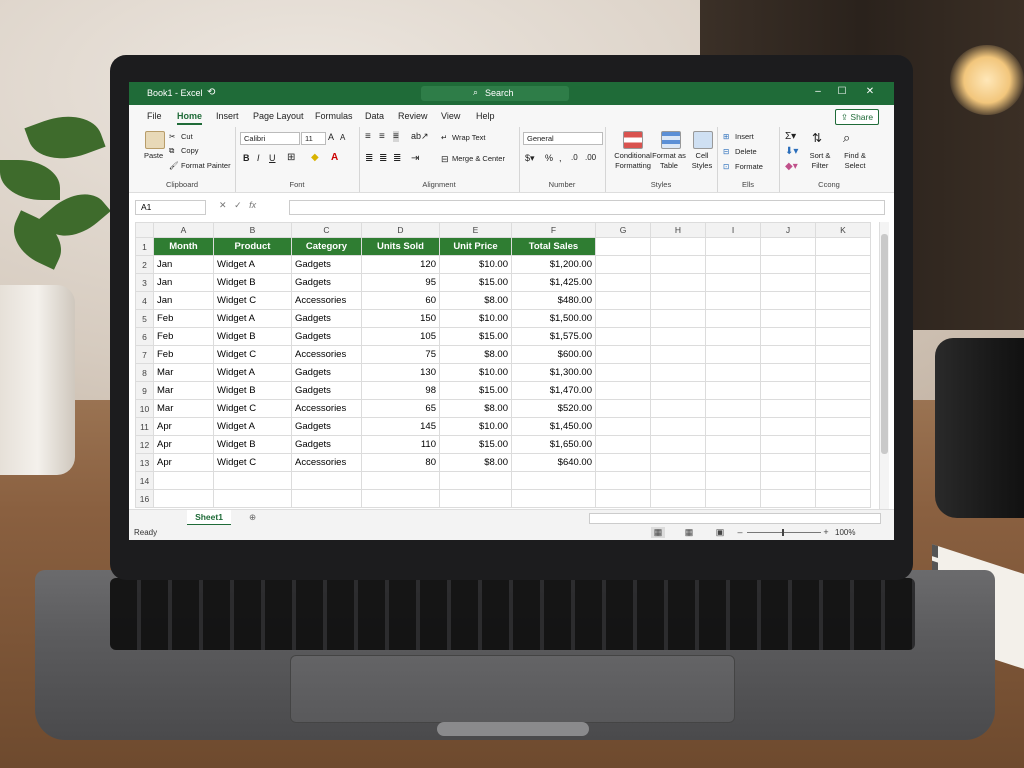  Describe the element at coordinates (845, 532) in the screenshot. I see `zoom-level: 100%` at that location.